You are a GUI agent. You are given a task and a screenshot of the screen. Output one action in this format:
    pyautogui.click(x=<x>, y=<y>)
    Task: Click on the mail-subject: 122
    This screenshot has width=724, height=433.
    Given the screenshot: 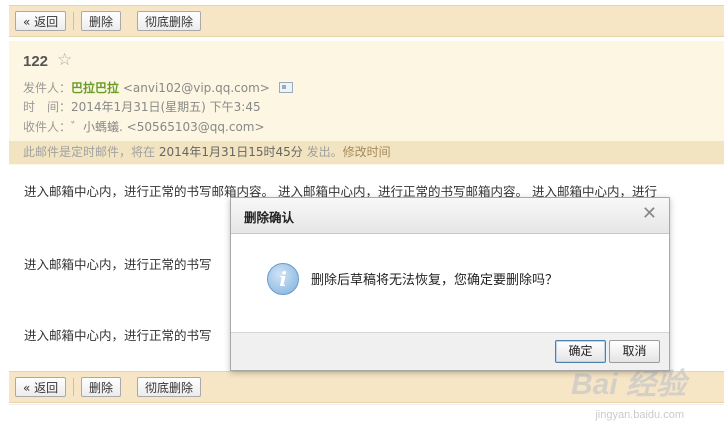 What is the action you would take?
    pyautogui.click(x=36, y=61)
    